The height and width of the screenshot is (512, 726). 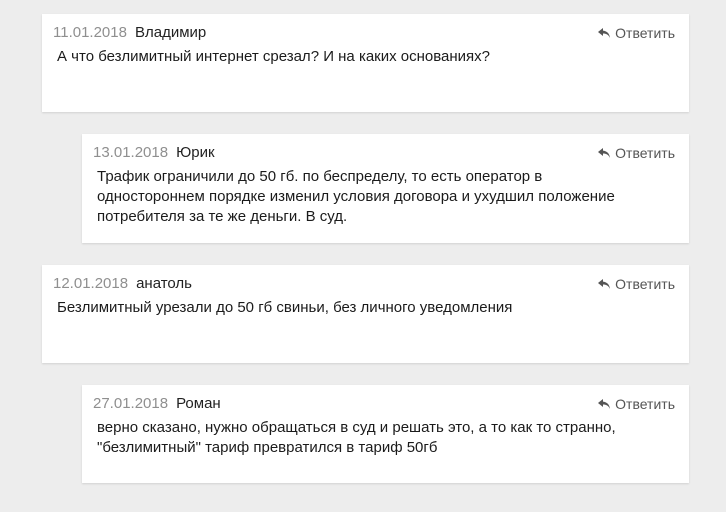 I want to click on comment-author: анатоль, so click(x=164, y=283).